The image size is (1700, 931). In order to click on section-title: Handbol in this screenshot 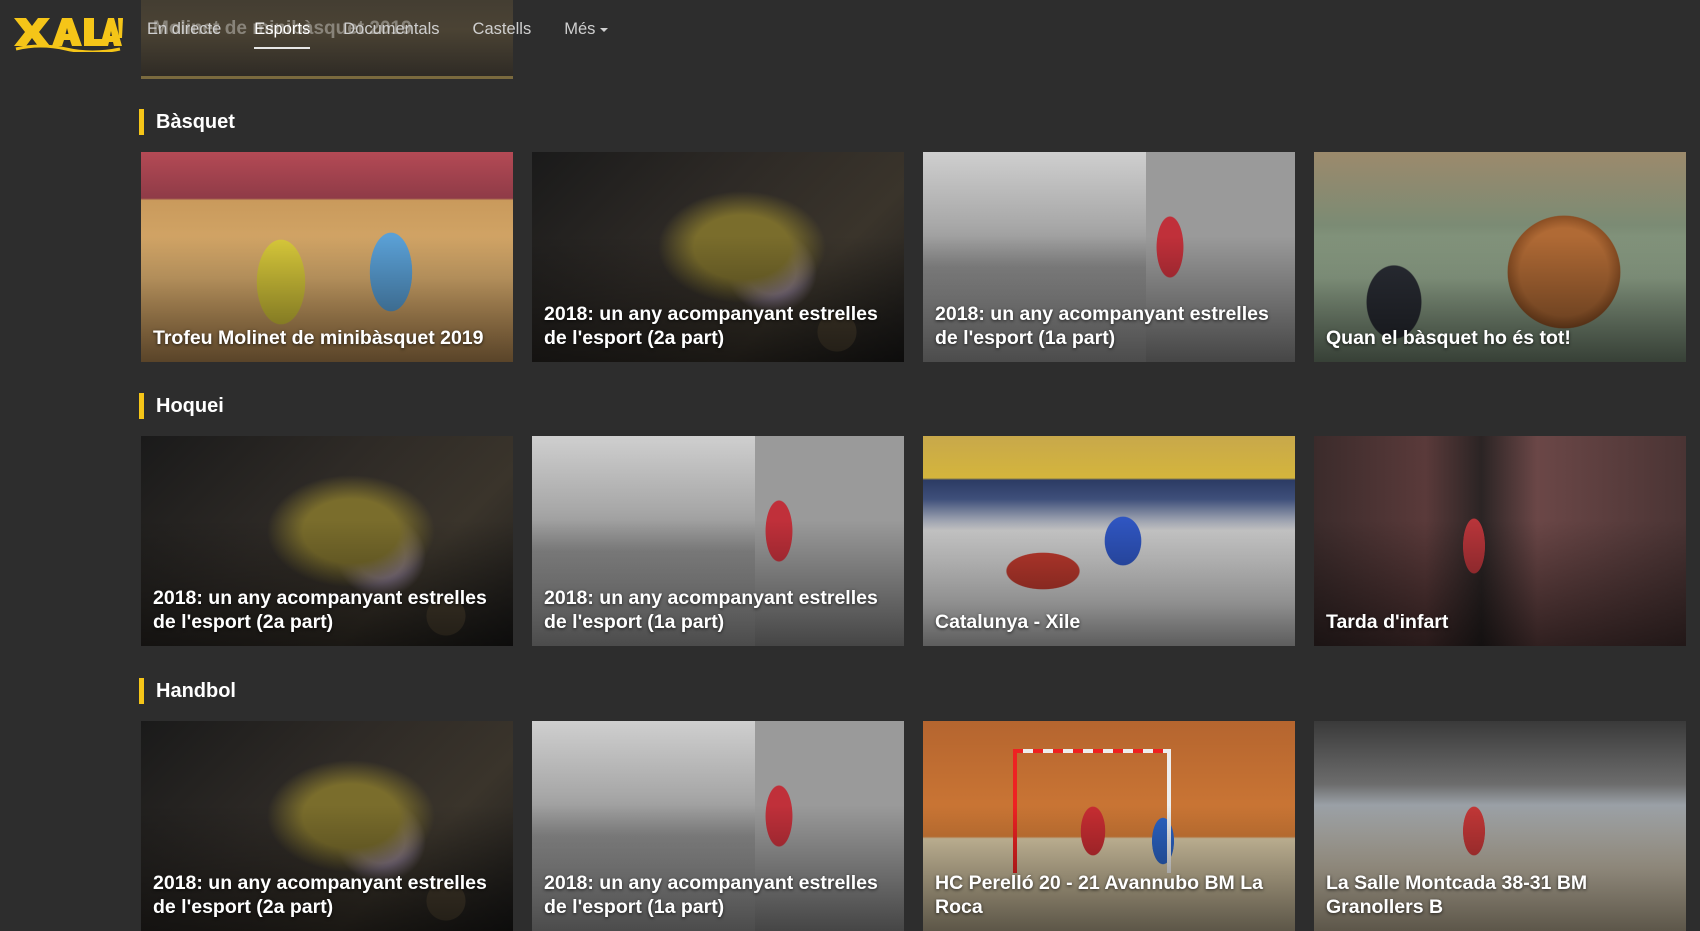, I will do `click(187, 691)`.